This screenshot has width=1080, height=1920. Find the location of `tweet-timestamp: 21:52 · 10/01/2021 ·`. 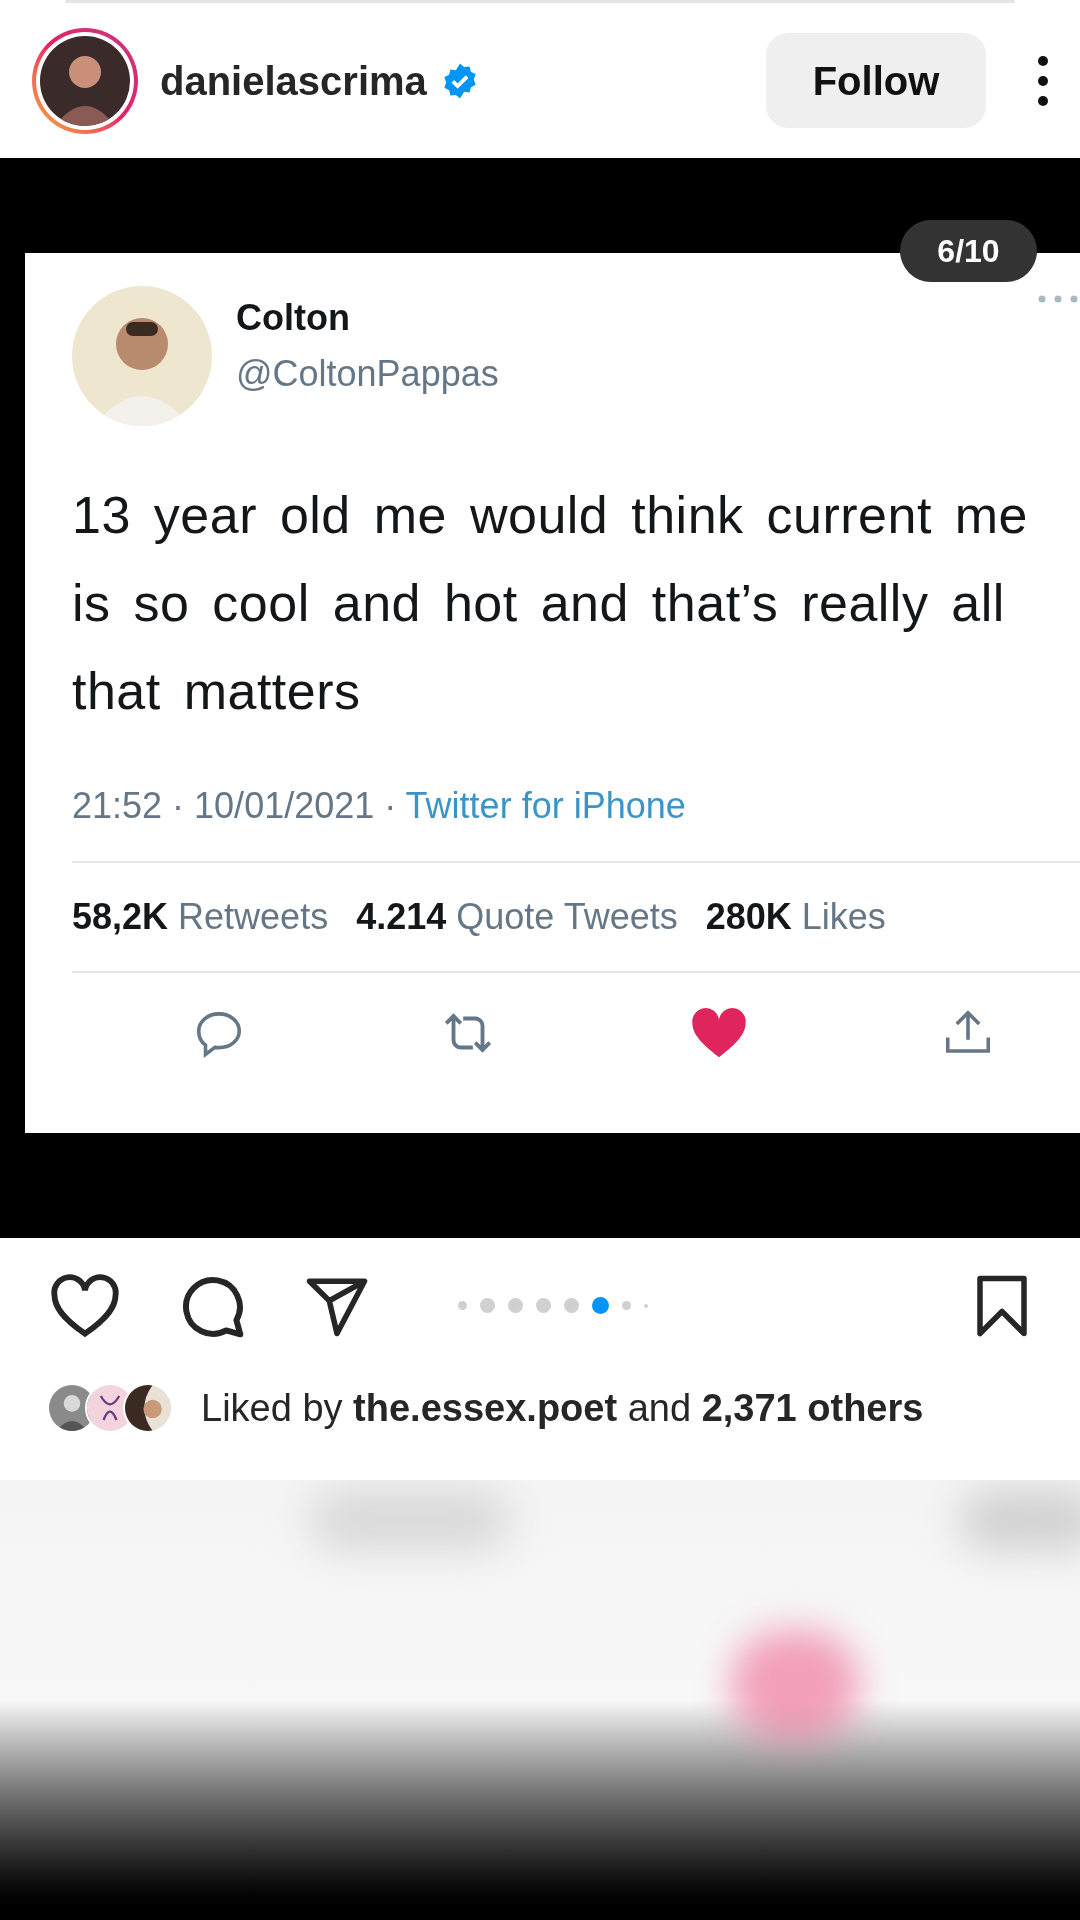

tweet-timestamp: 21:52 · 10/01/2021 · is located at coordinates (235, 805).